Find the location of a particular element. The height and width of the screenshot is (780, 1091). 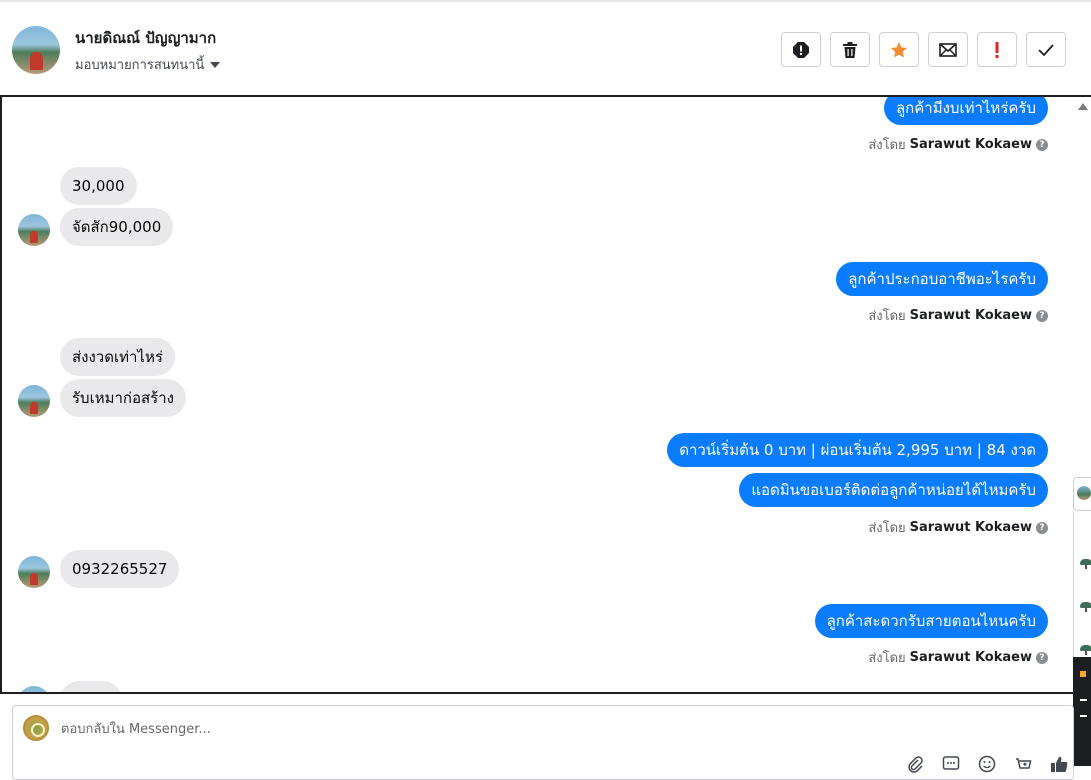

incoming-message: 0932265527 is located at coordinates (120, 569).